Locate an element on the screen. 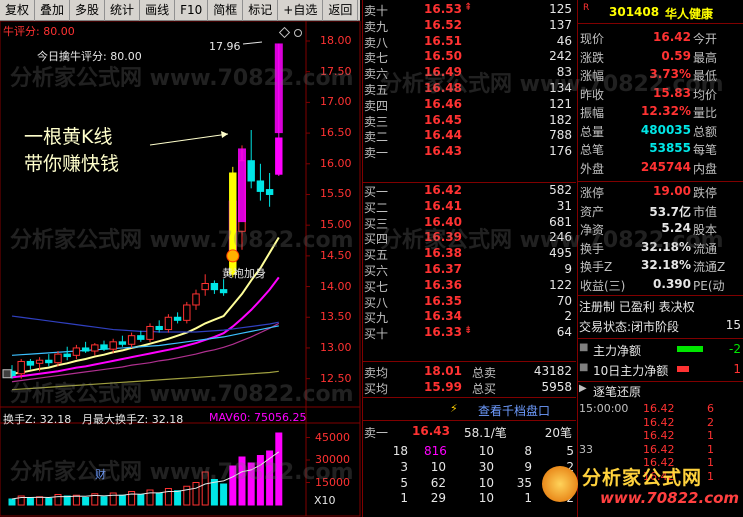  book-level-price: 16.48 is located at coordinates (443, 88).